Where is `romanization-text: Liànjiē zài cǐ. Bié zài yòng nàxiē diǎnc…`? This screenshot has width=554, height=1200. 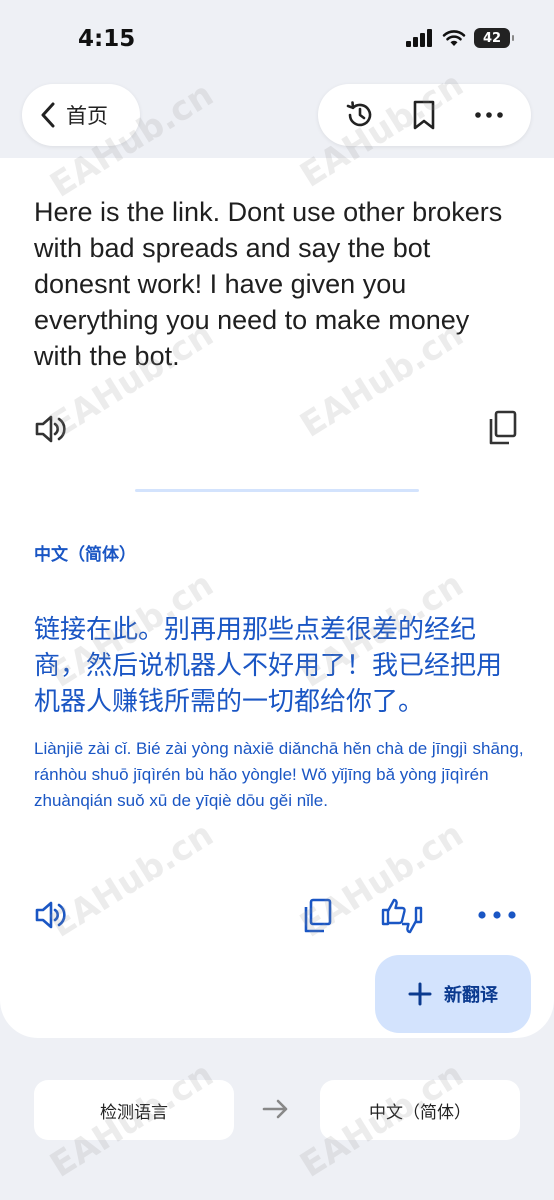 romanization-text: Liànjiē zài cǐ. Bié zài yòng nàxiē diǎnc… is located at coordinates (279, 774).